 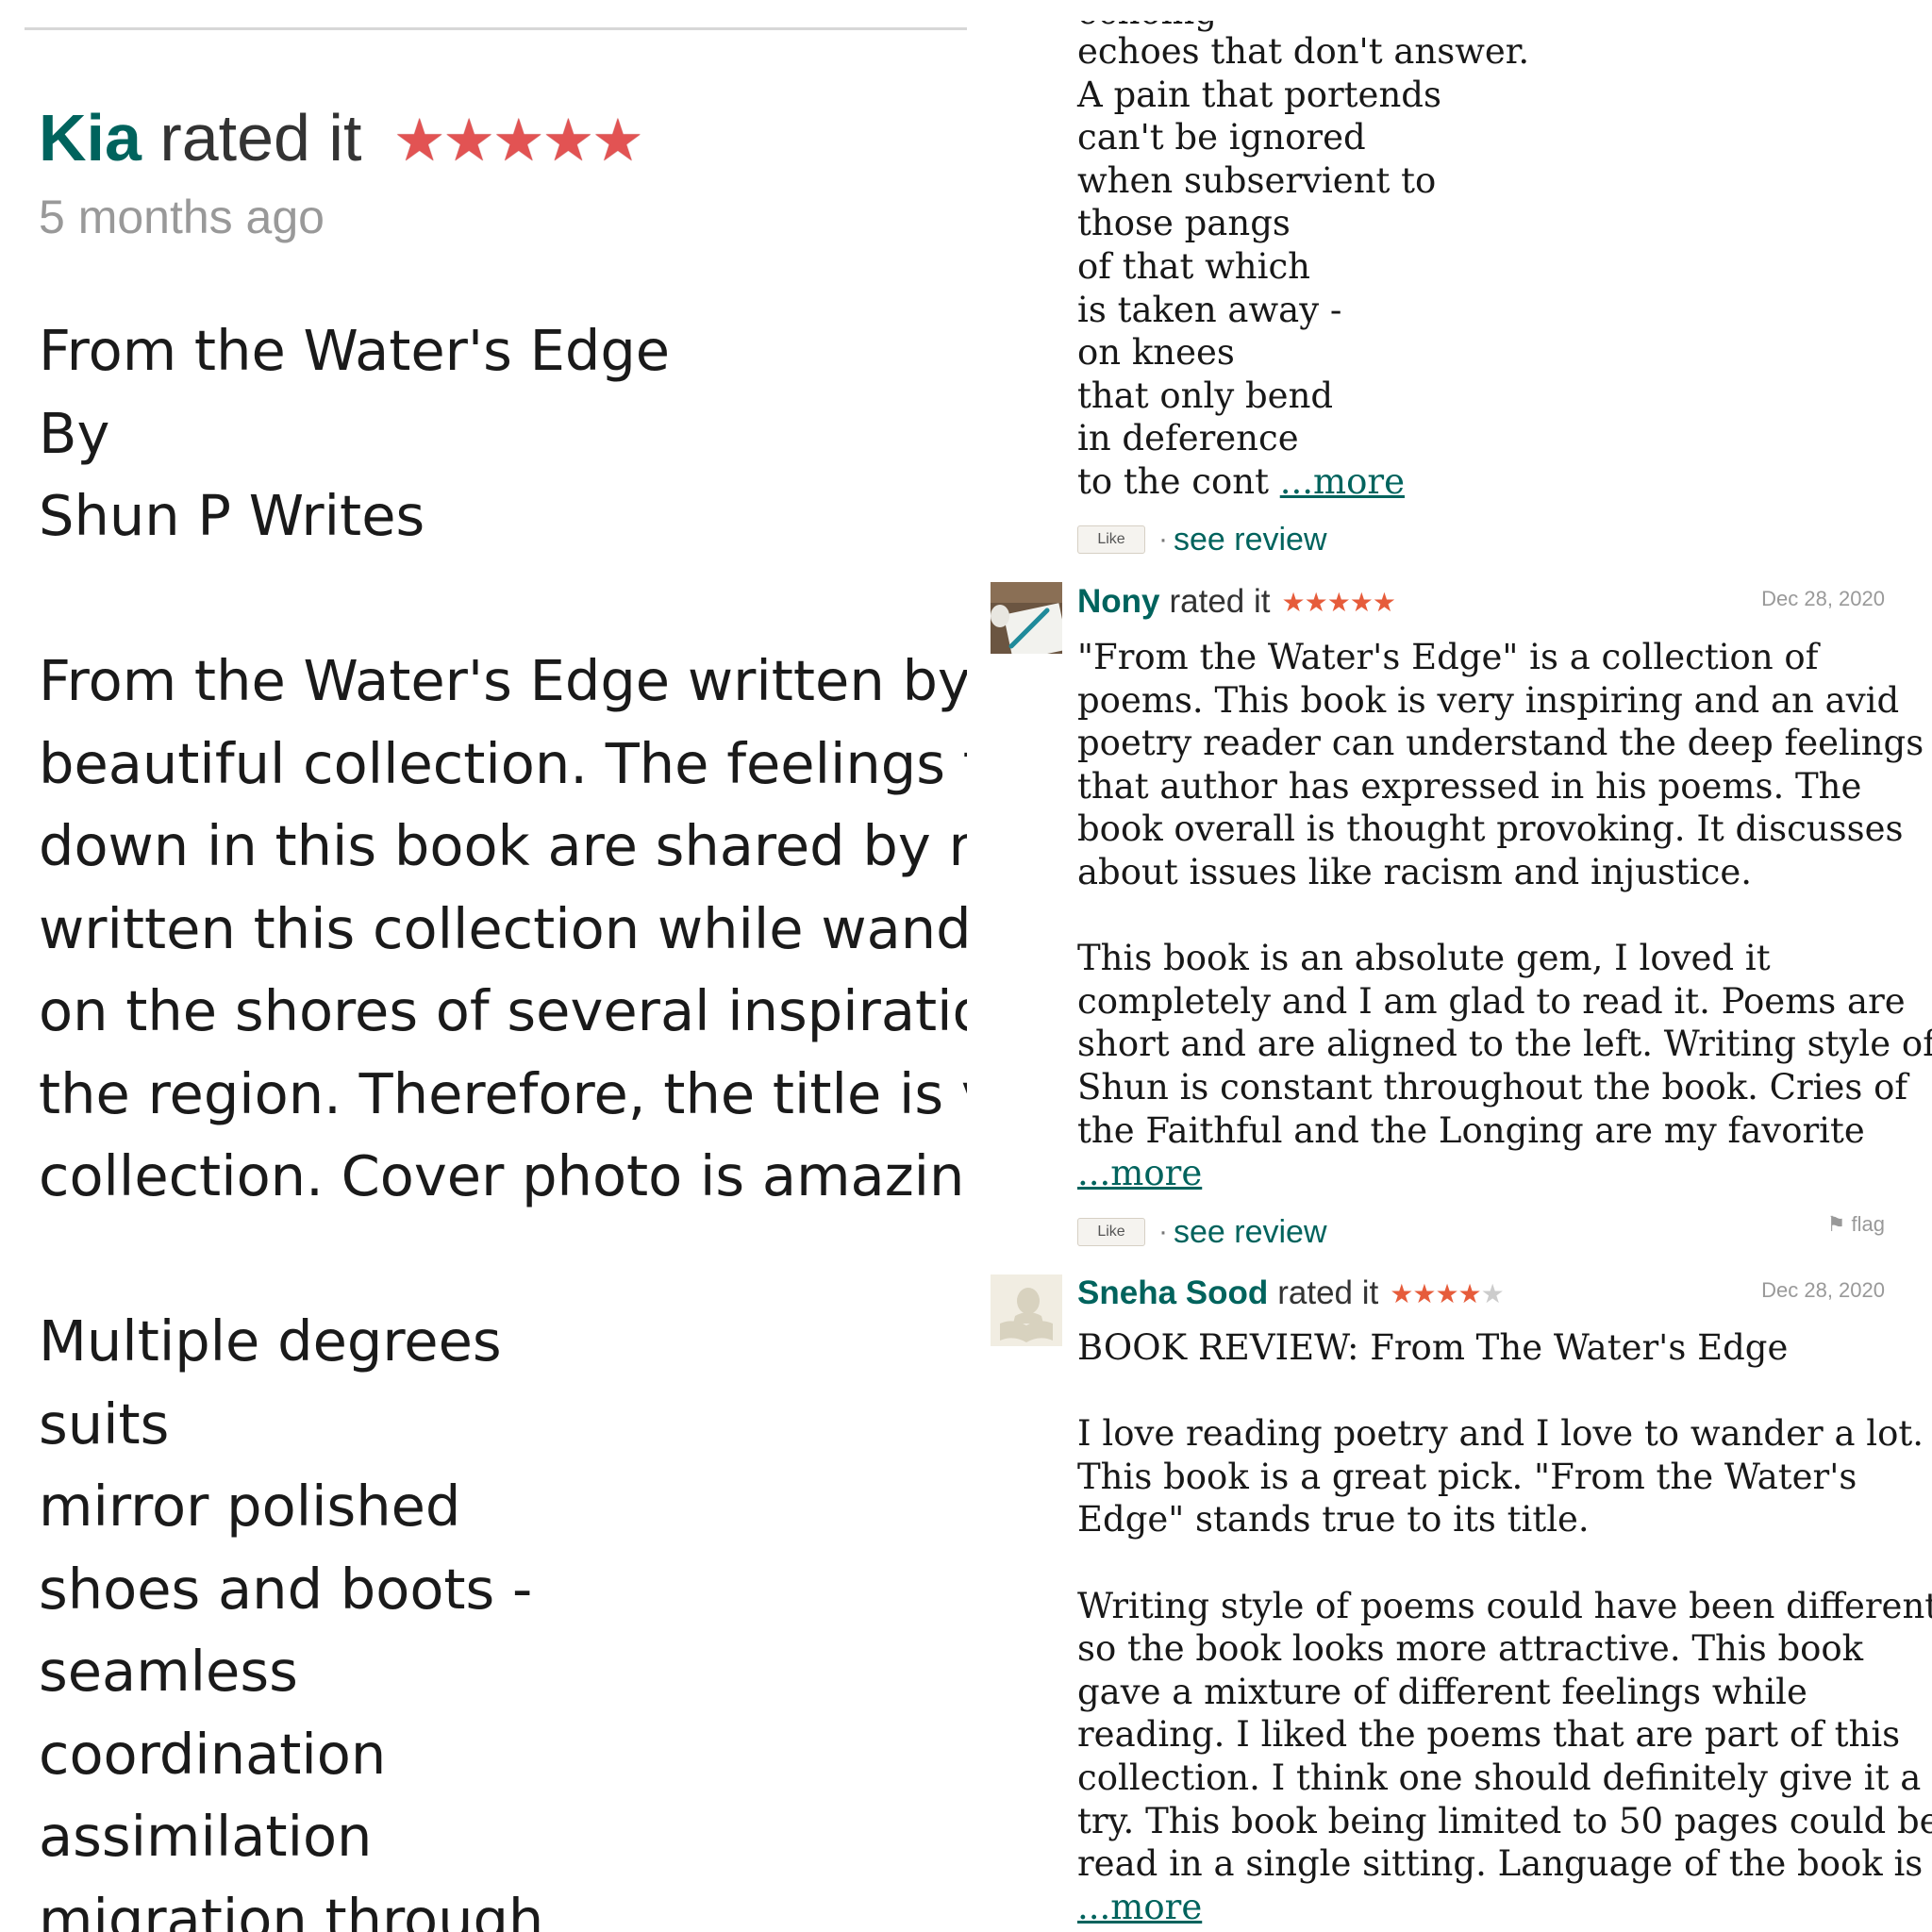 I want to click on review-line: beautiful collection. The feelings t, so click(x=503, y=763).